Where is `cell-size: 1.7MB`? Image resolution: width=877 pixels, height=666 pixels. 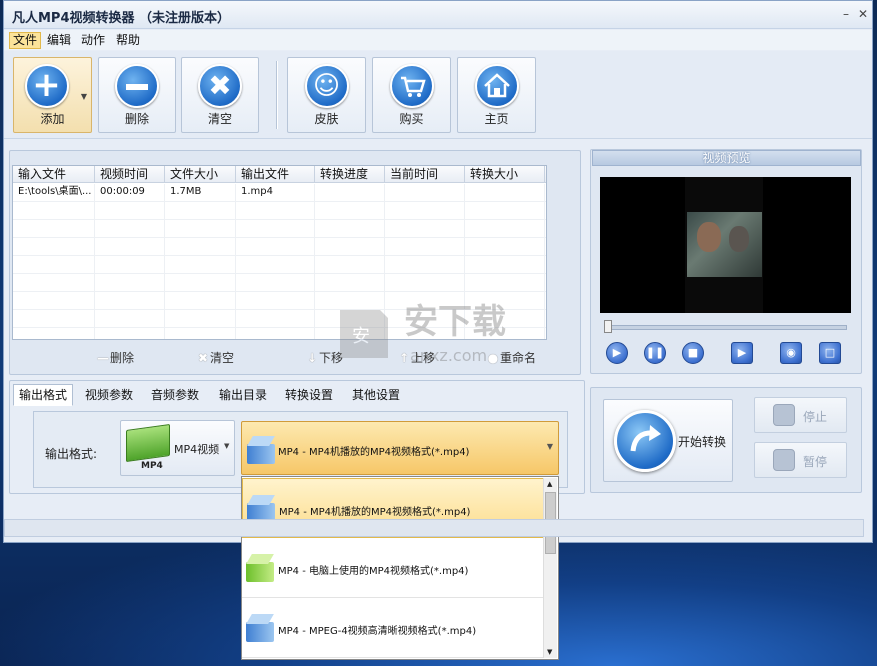
cell-size: 1.7MB is located at coordinates (186, 191).